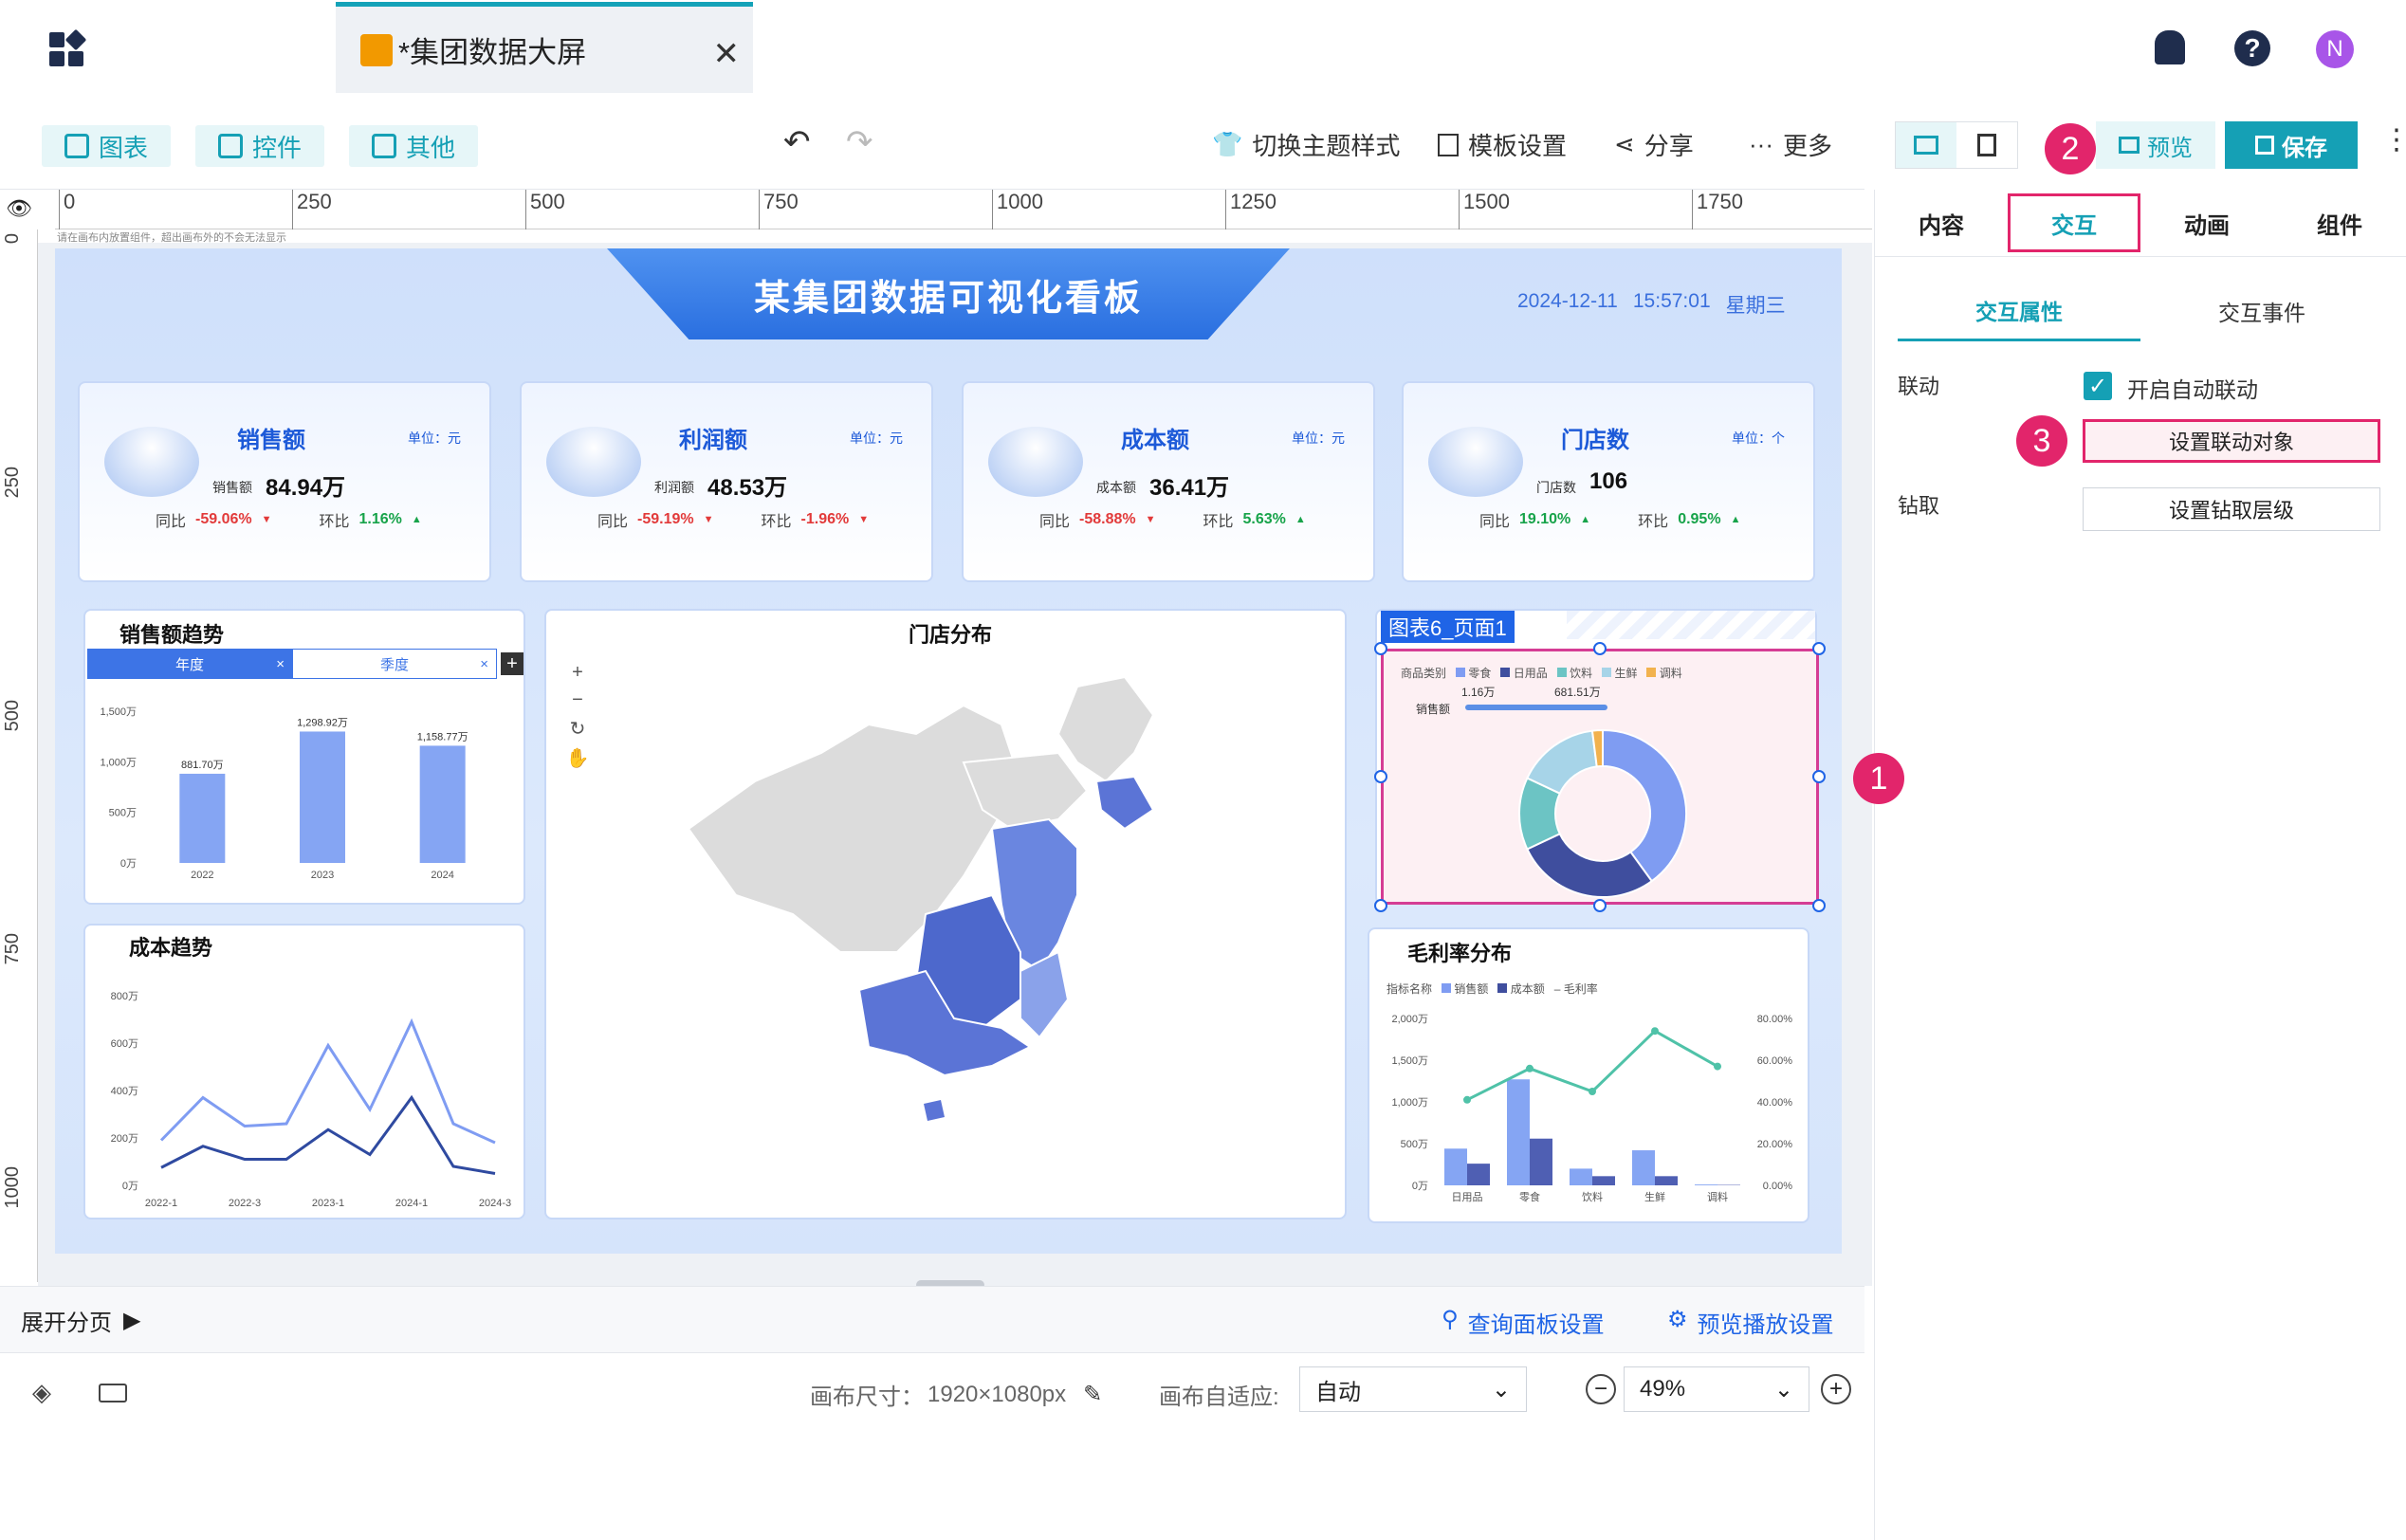  I want to click on subtab-properties: 交互属性, so click(2019, 311).